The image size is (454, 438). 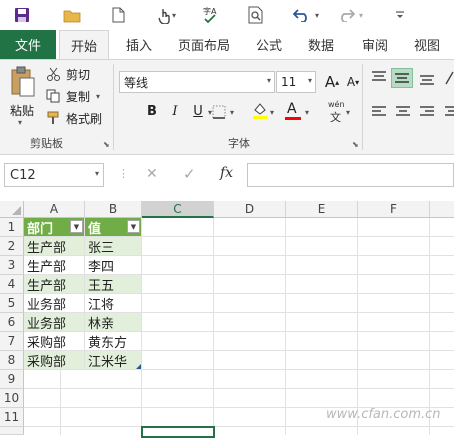 What do you see at coordinates (118, 15) in the screenshot?
I see `new-document-icon` at bounding box center [118, 15].